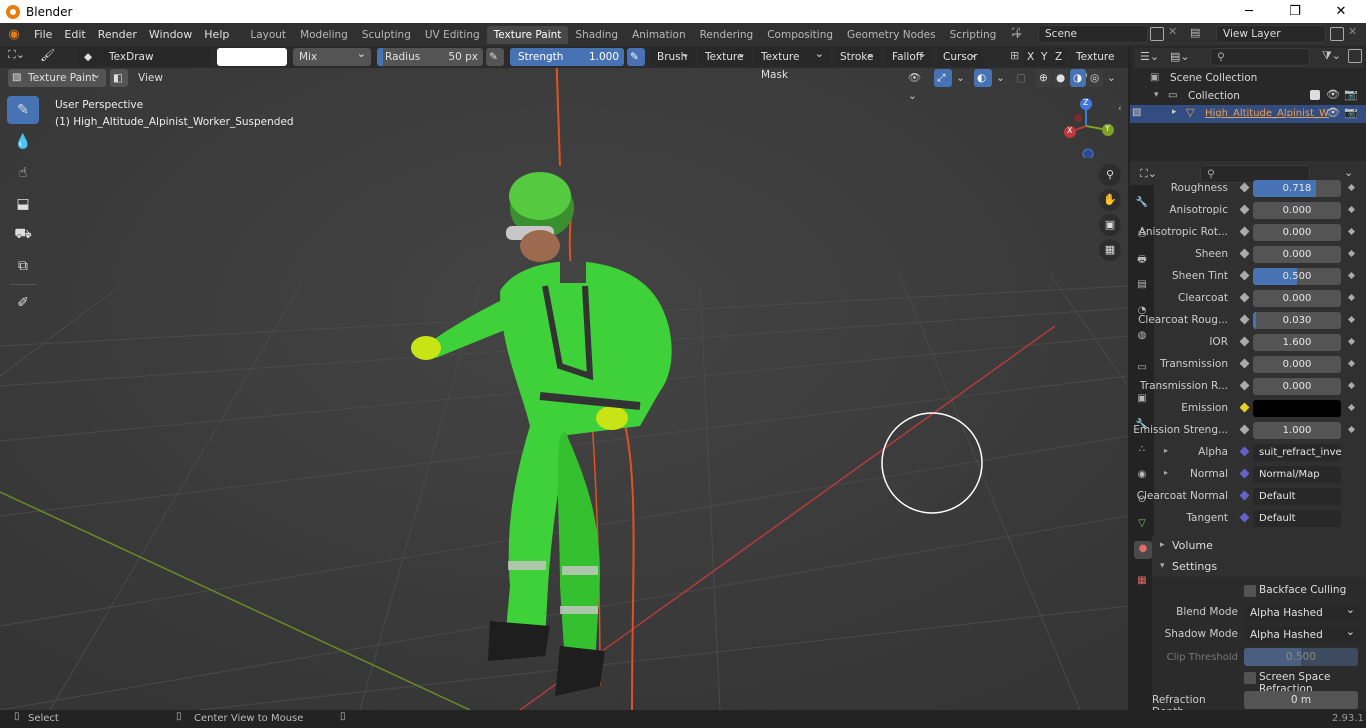 The width and height of the screenshot is (1366, 728). Describe the element at coordinates (1001, 78) in the screenshot. I see `overlay-dropdown-icon: ⌄` at that location.